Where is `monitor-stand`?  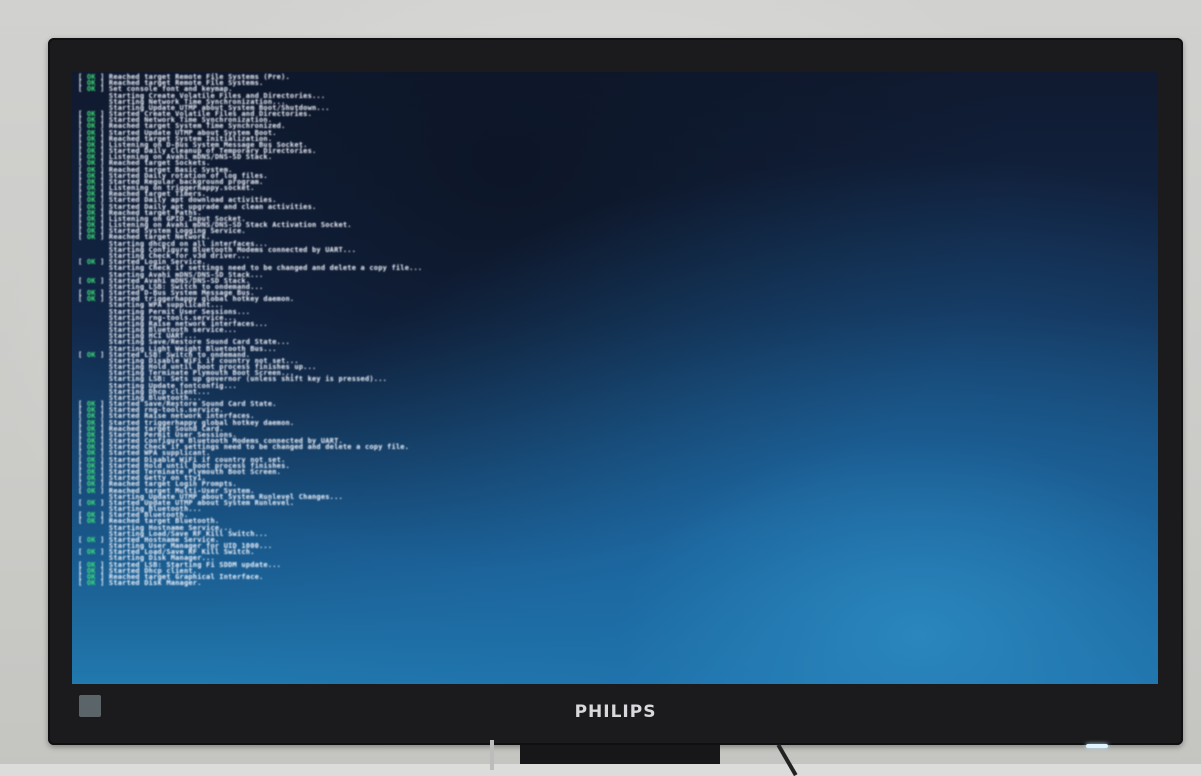 monitor-stand is located at coordinates (620, 754).